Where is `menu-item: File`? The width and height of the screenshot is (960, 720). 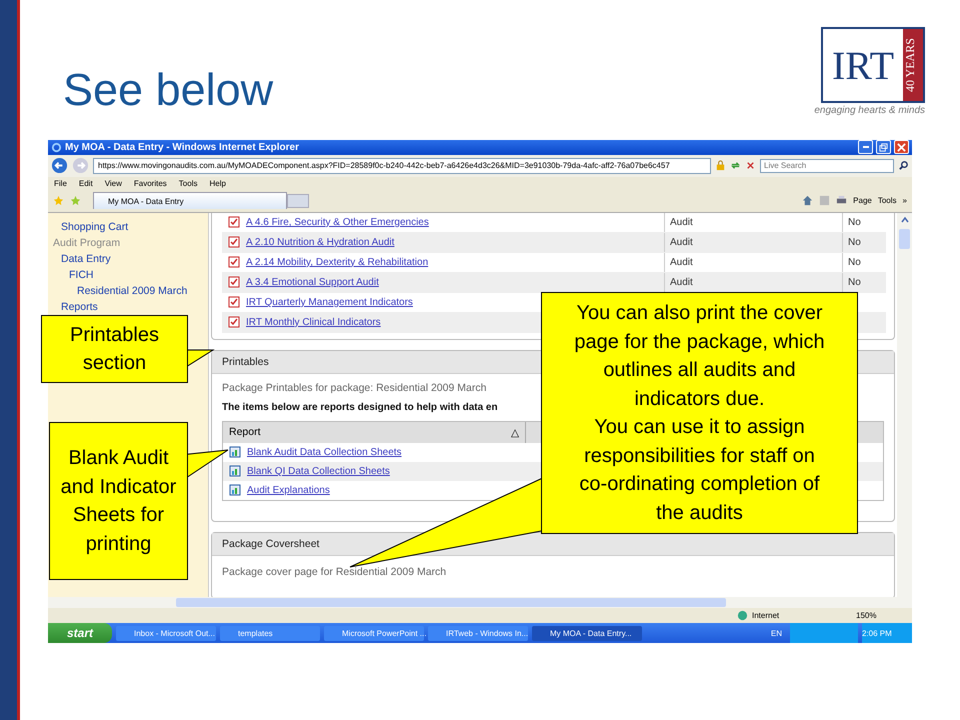 menu-item: File is located at coordinates (60, 183).